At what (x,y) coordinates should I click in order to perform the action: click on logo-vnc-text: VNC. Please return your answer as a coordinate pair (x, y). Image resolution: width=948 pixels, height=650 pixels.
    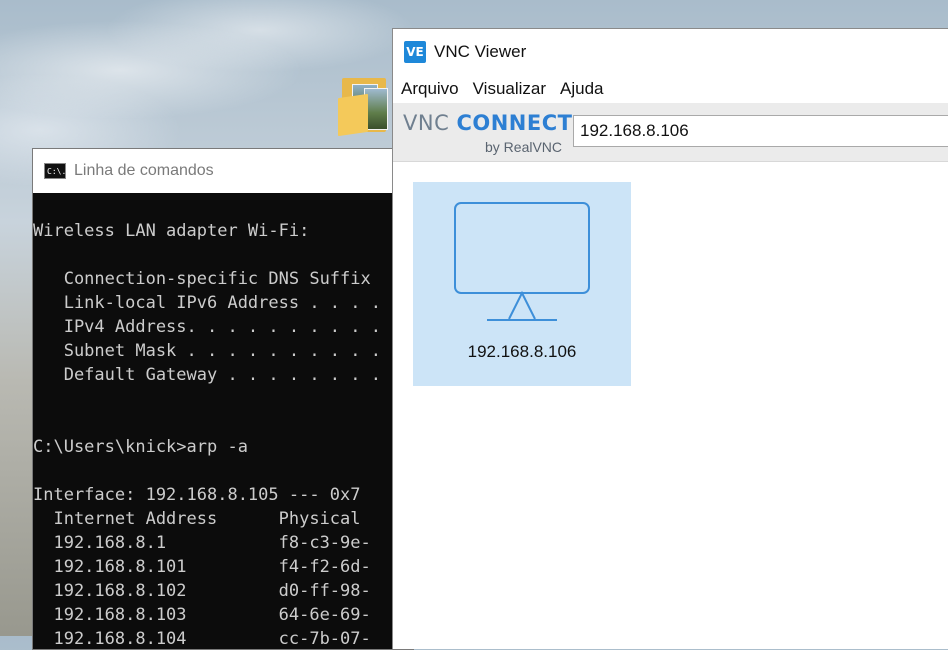
    Looking at the image, I should click on (426, 123).